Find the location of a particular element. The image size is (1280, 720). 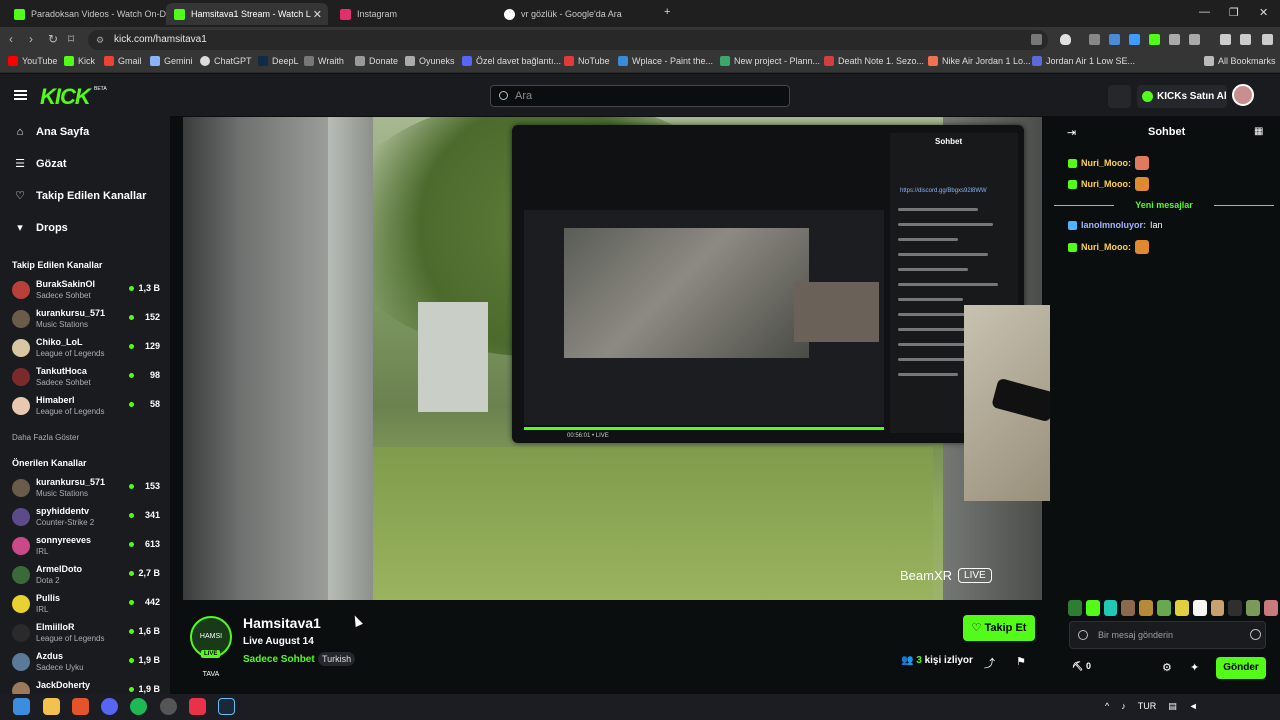

bookmark-gemini: Gemini is located at coordinates (171, 61).